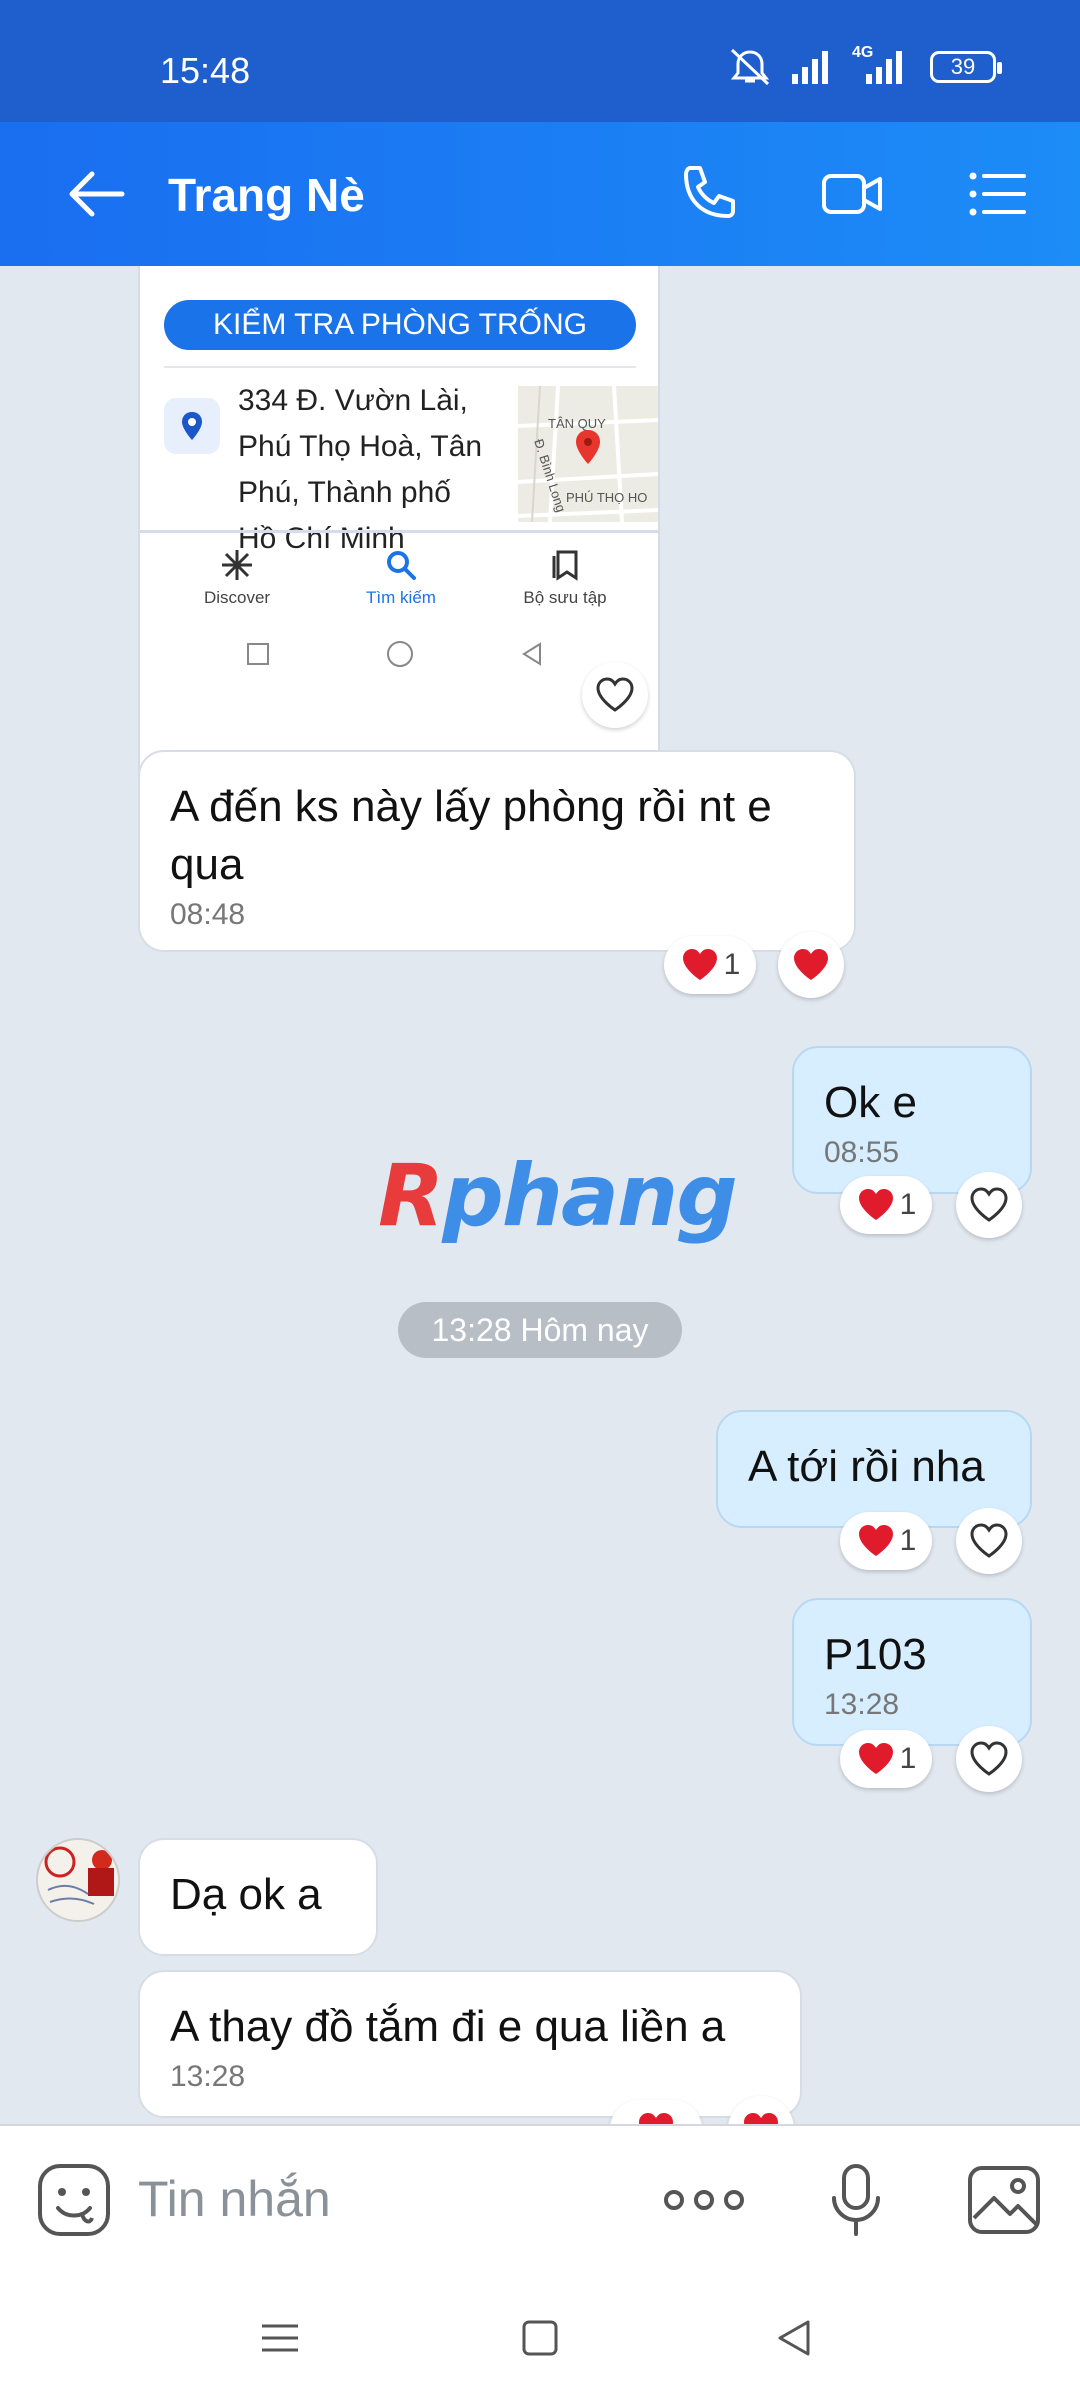 This screenshot has width=1080, height=2400. I want to click on message-text: A tới rồi nha, so click(866, 1466).